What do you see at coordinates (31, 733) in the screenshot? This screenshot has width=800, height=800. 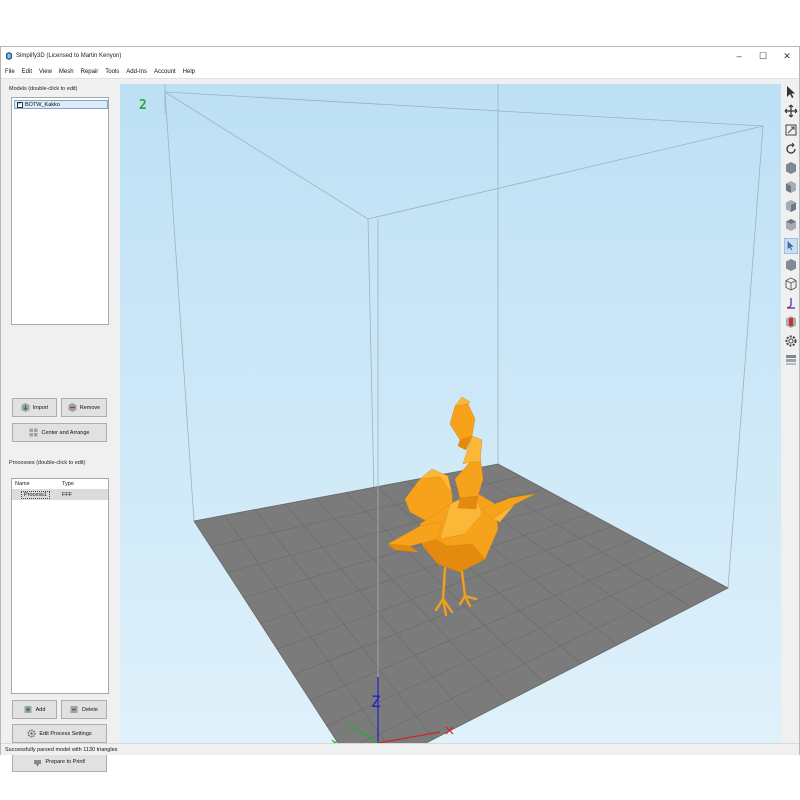 I see `settings-icon` at bounding box center [31, 733].